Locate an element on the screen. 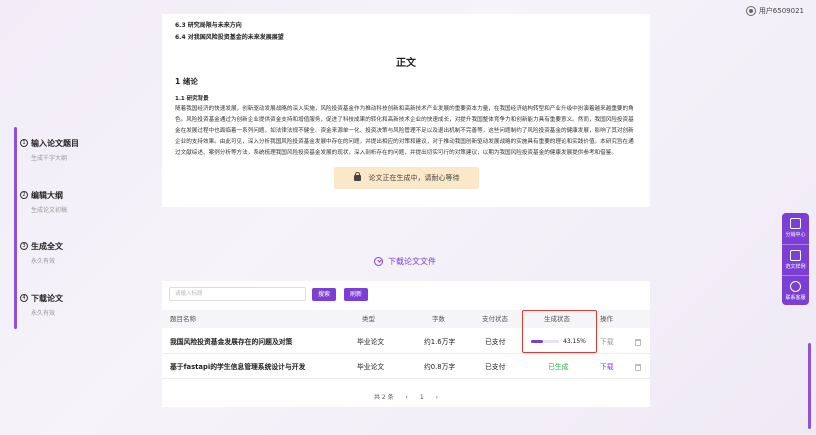 The image size is (816, 435). tool-label: 范文样例 is located at coordinates (795, 267).